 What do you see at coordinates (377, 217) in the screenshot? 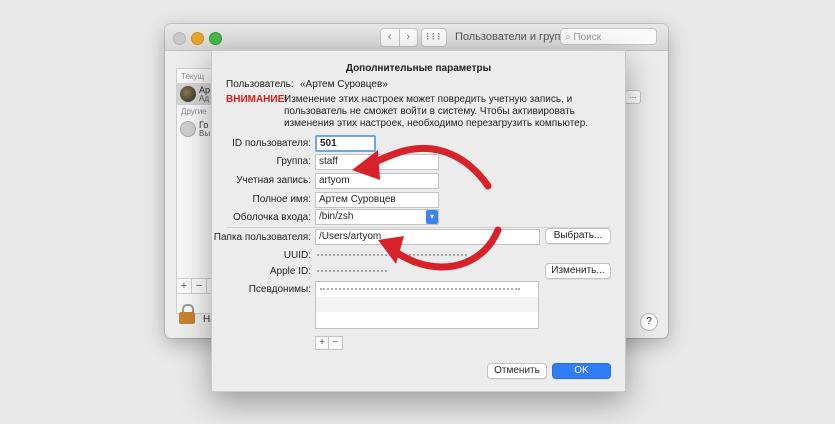
I see `login-shell-select: /bin/zsh ▾` at bounding box center [377, 217].